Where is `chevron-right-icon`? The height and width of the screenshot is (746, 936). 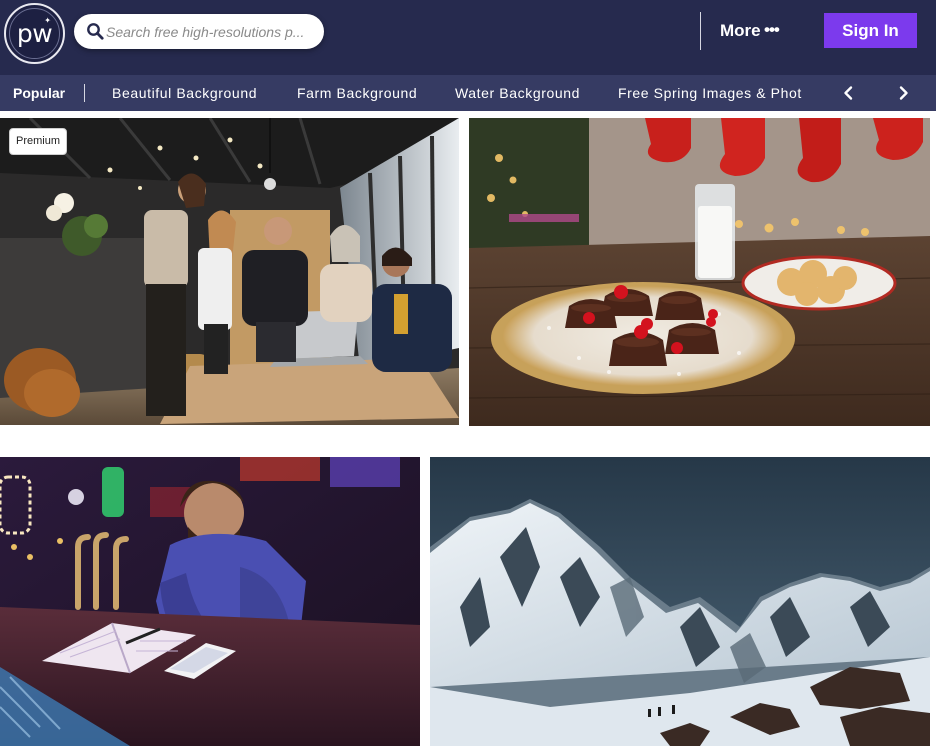 chevron-right-icon is located at coordinates (903, 93).